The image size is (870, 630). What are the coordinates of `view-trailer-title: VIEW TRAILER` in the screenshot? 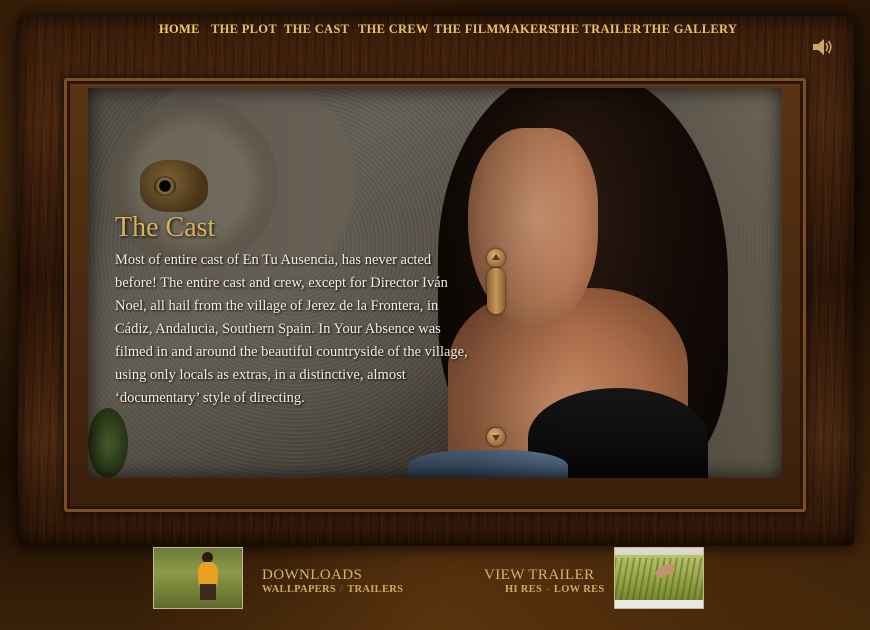 It's located at (539, 575).